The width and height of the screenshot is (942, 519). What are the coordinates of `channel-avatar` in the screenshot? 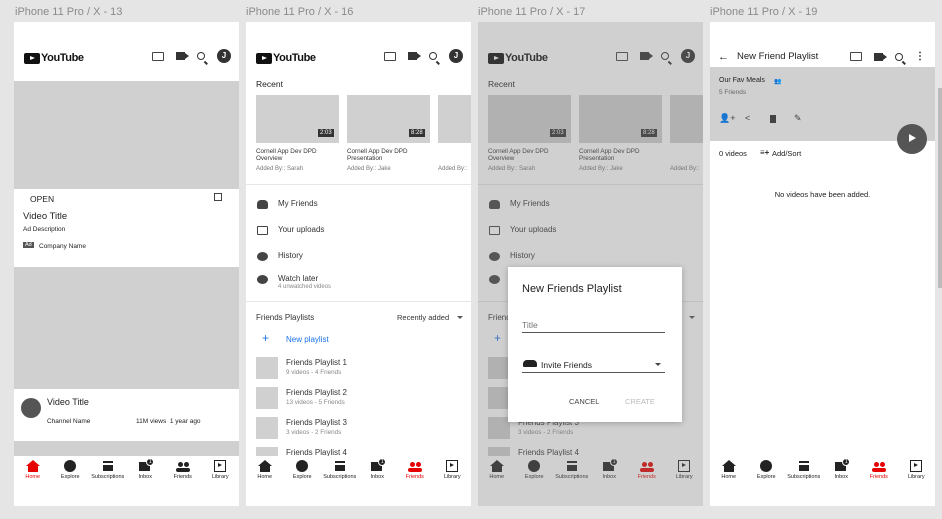 It's located at (31, 408).